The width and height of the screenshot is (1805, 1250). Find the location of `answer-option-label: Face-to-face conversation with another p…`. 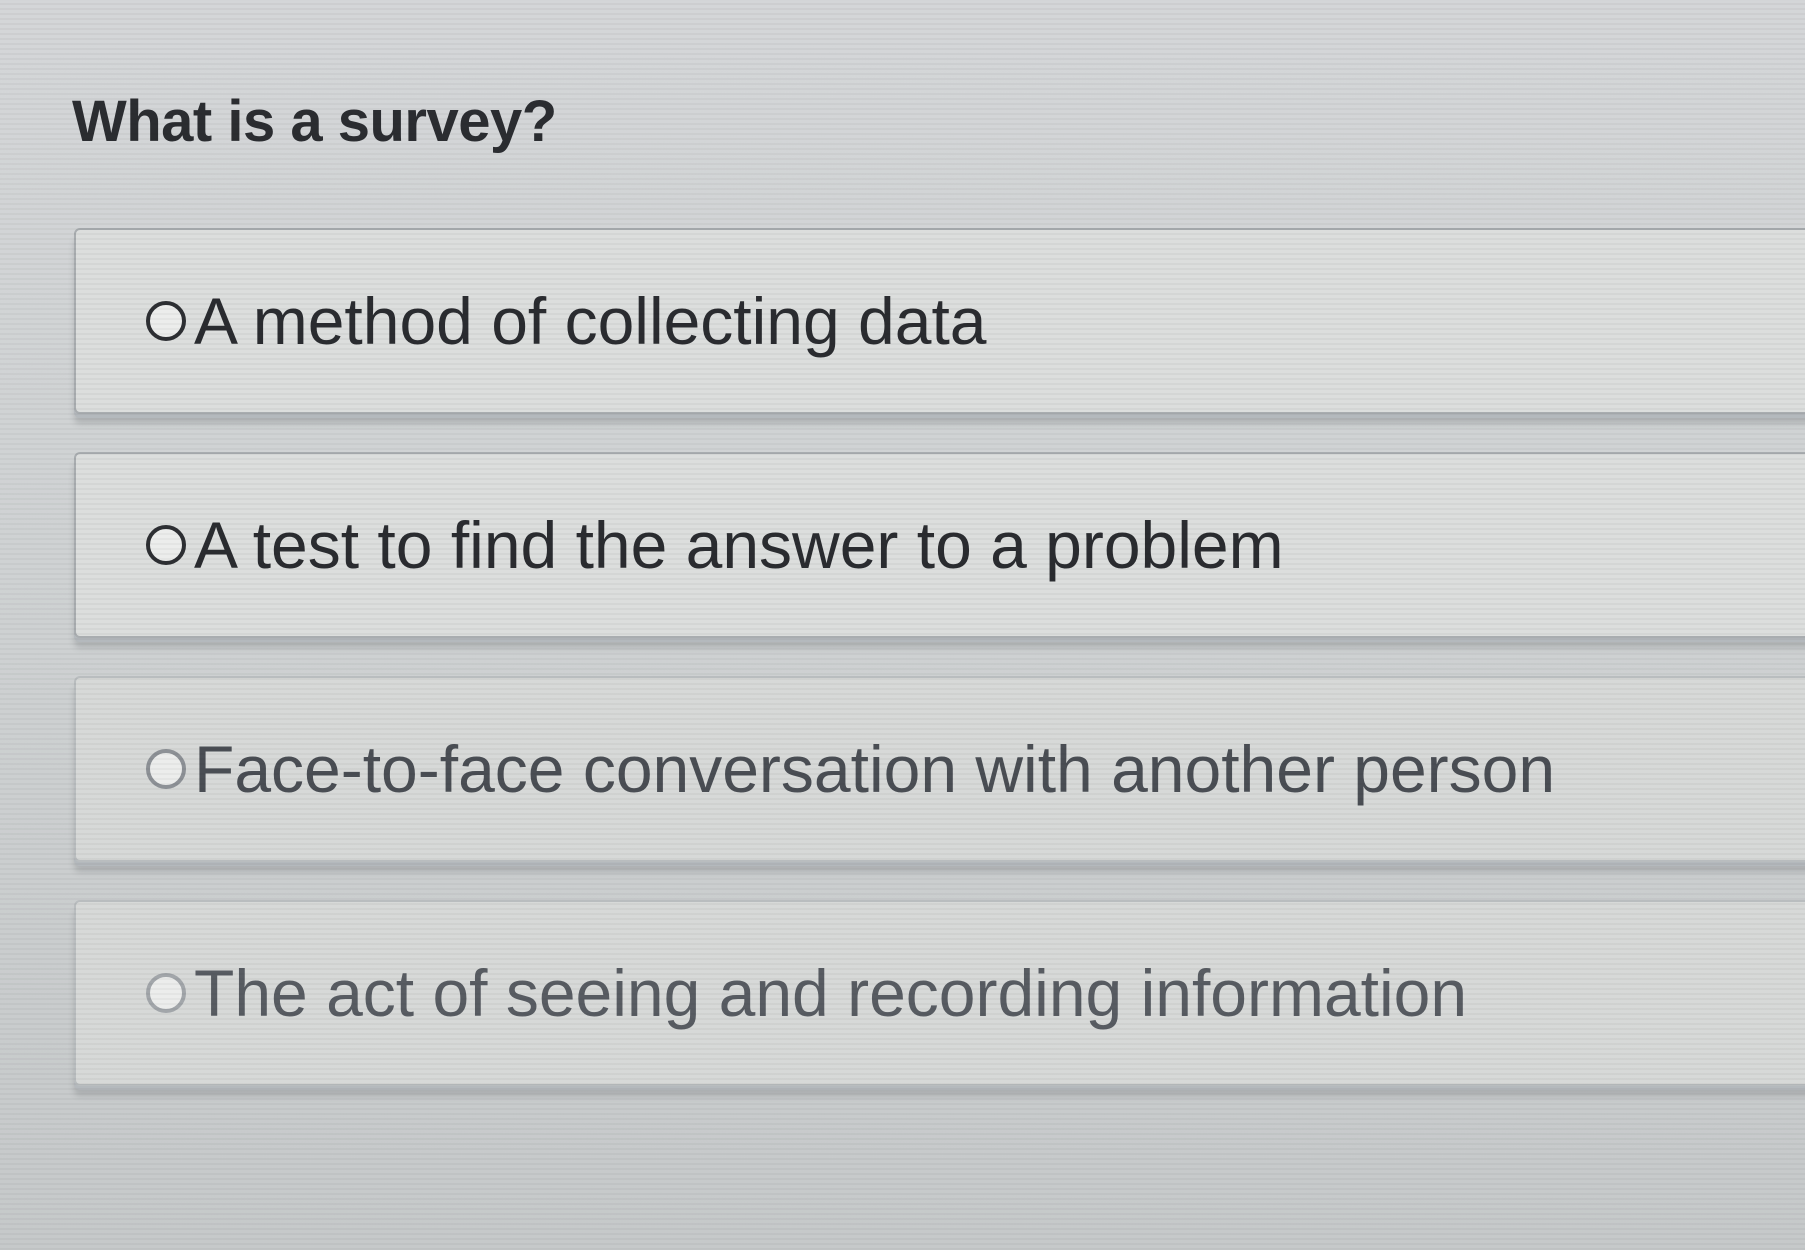

answer-option-label: Face-to-face conversation with another p… is located at coordinates (875, 769).